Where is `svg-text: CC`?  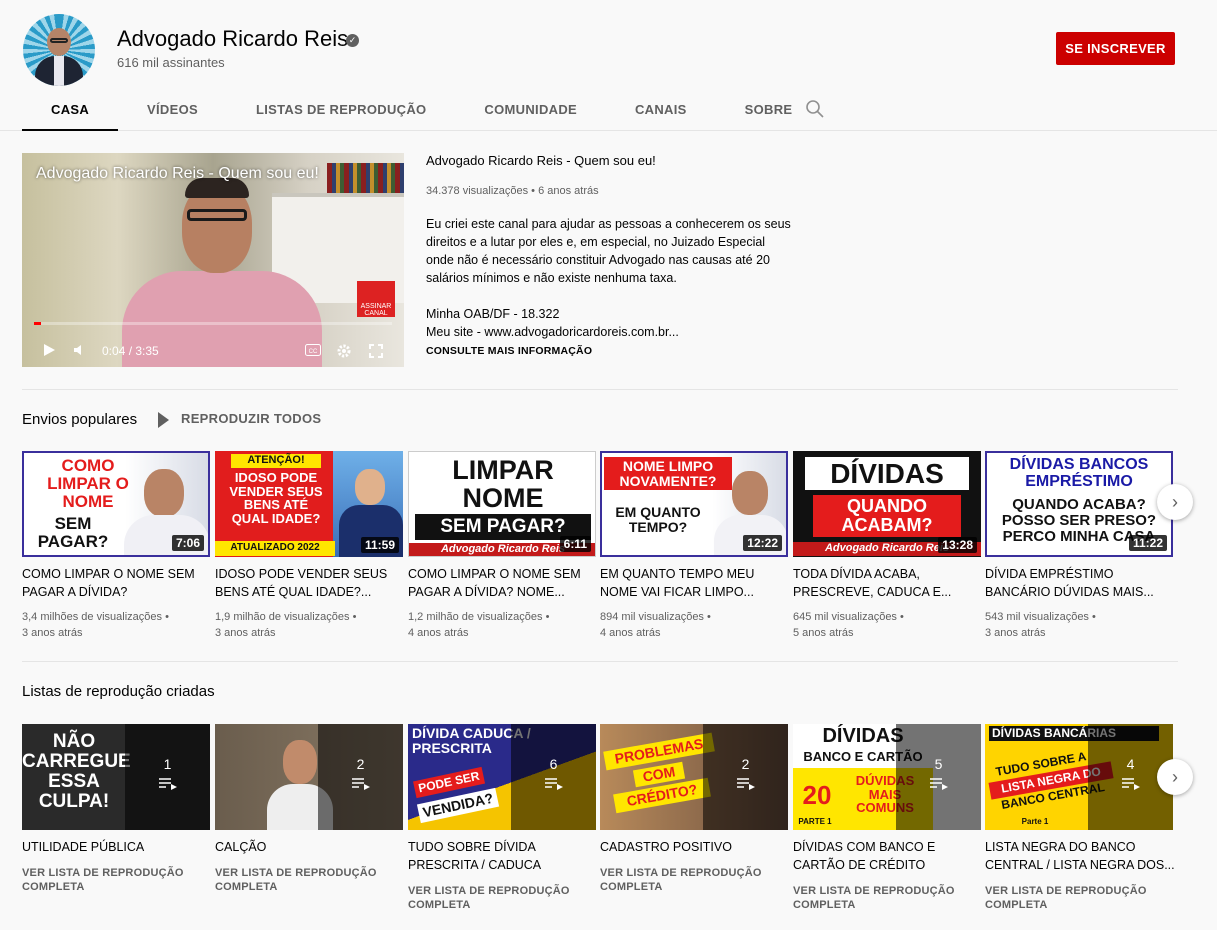
svg-text: CC is located at coordinates (313, 352).